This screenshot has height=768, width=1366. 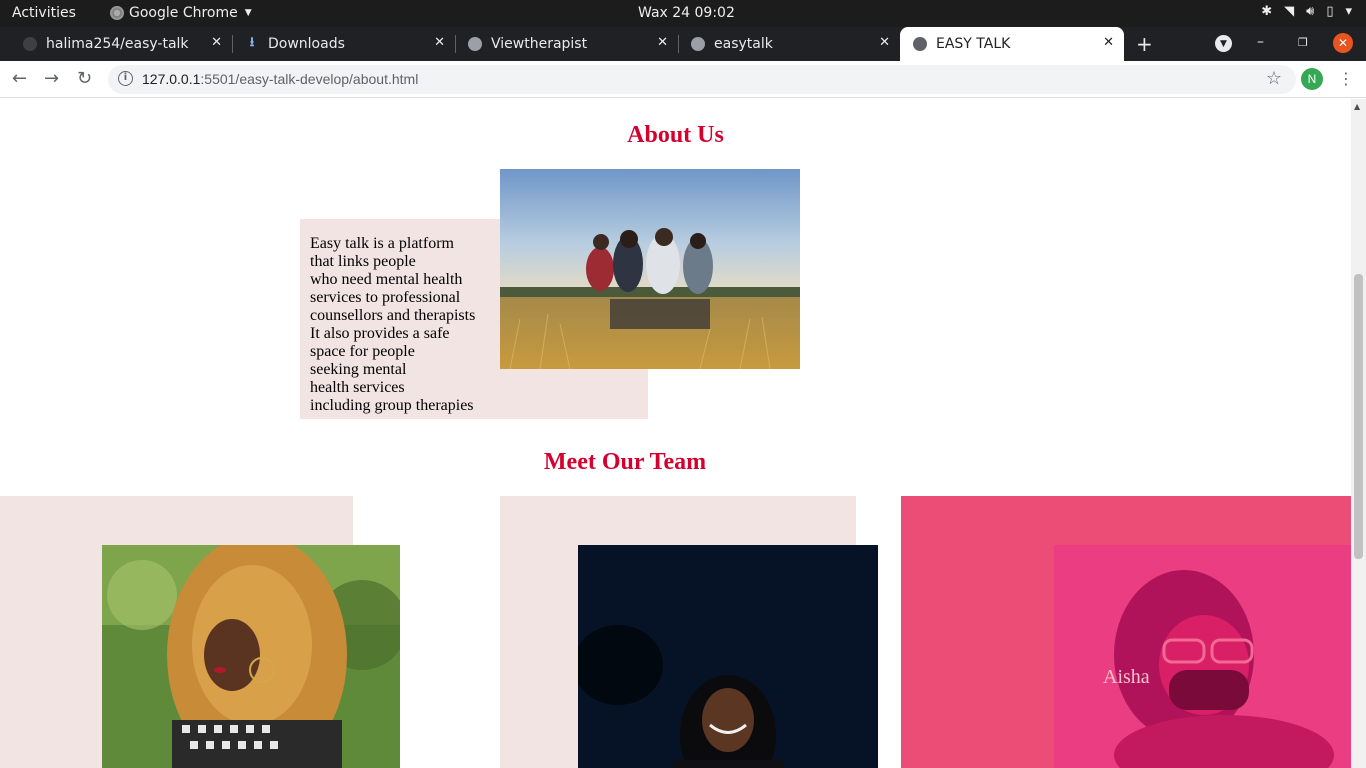 I want to click on app-menu: Google Chrome ▼, so click(x=181, y=13).